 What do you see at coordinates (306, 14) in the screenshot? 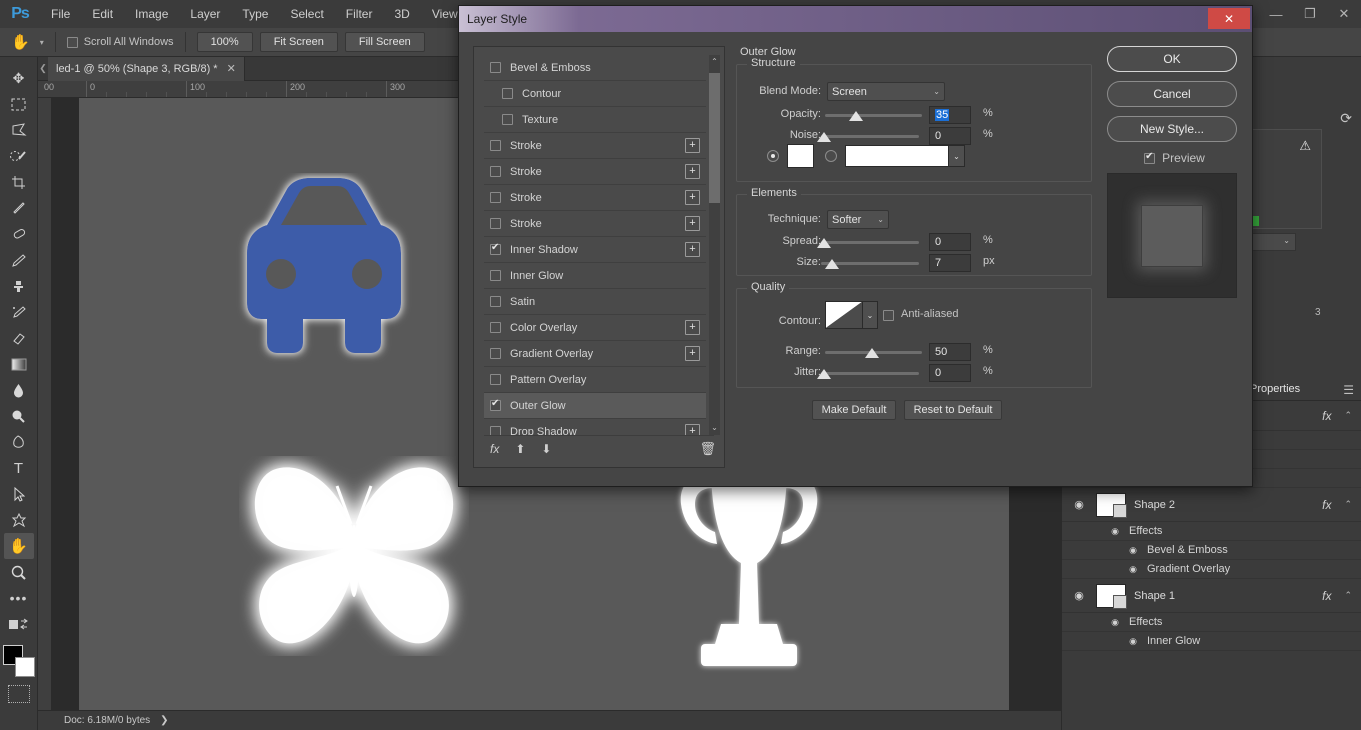
I see `menu-select: Select` at bounding box center [306, 14].